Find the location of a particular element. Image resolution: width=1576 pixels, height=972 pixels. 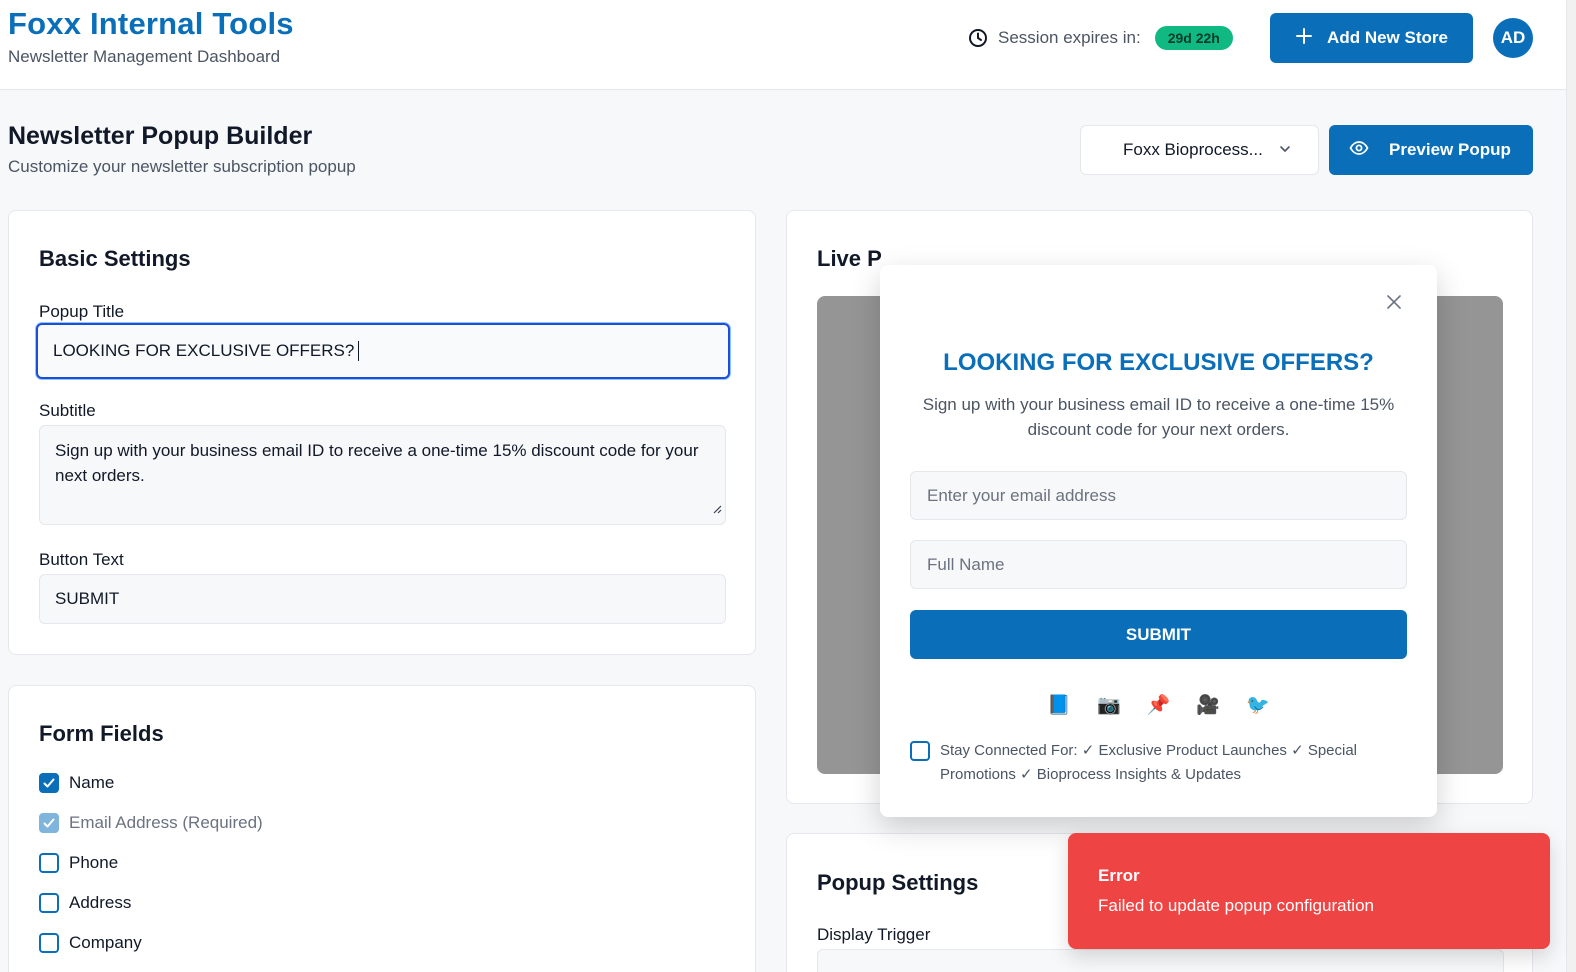

bird-icon: 🐦 is located at coordinates (1258, 705).